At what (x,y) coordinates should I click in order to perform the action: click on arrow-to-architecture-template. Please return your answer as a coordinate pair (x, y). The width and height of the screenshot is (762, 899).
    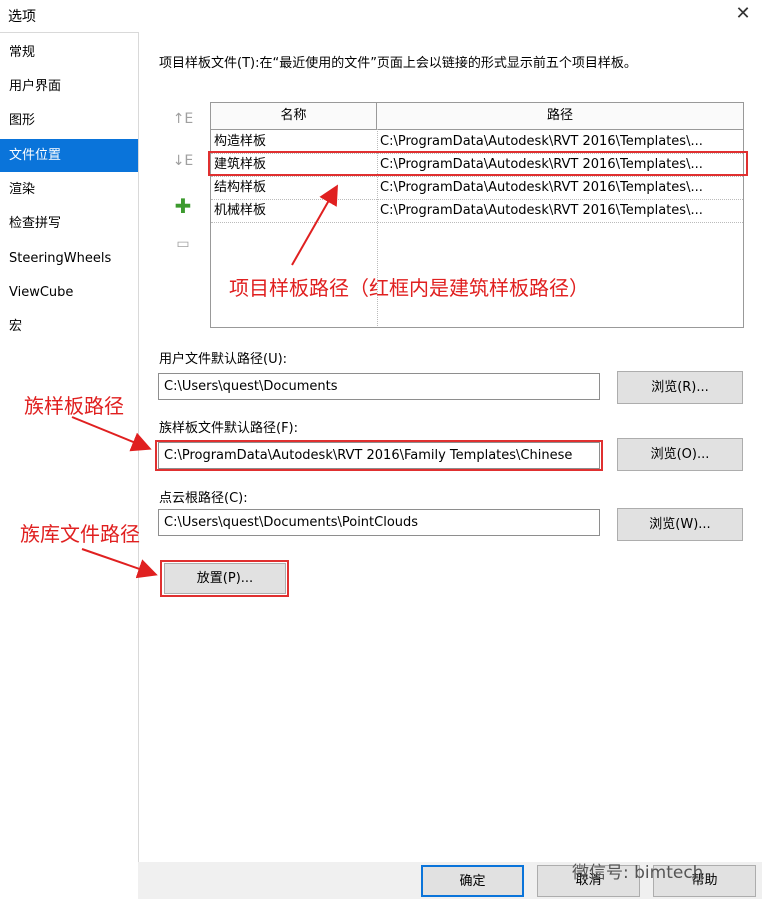
    Looking at the image, I should click on (314, 225).